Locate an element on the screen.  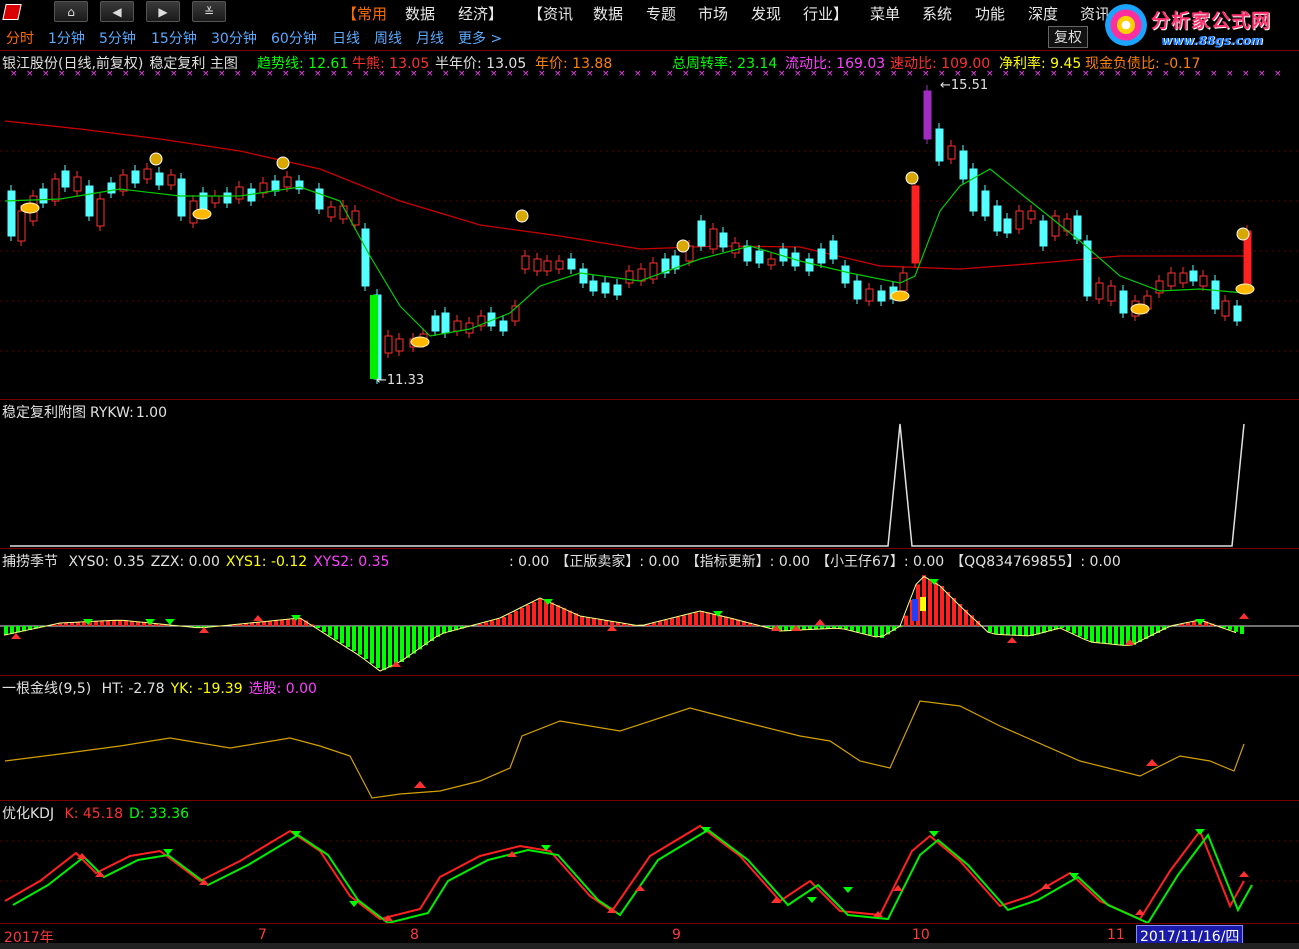
menu-zixun: 【资讯 is located at coordinates (550, 13).